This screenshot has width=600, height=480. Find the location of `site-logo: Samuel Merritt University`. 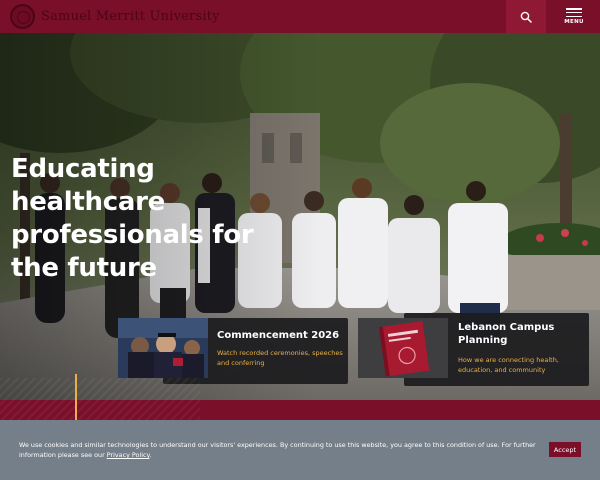

site-logo: Samuel Merritt University is located at coordinates (115, 16).